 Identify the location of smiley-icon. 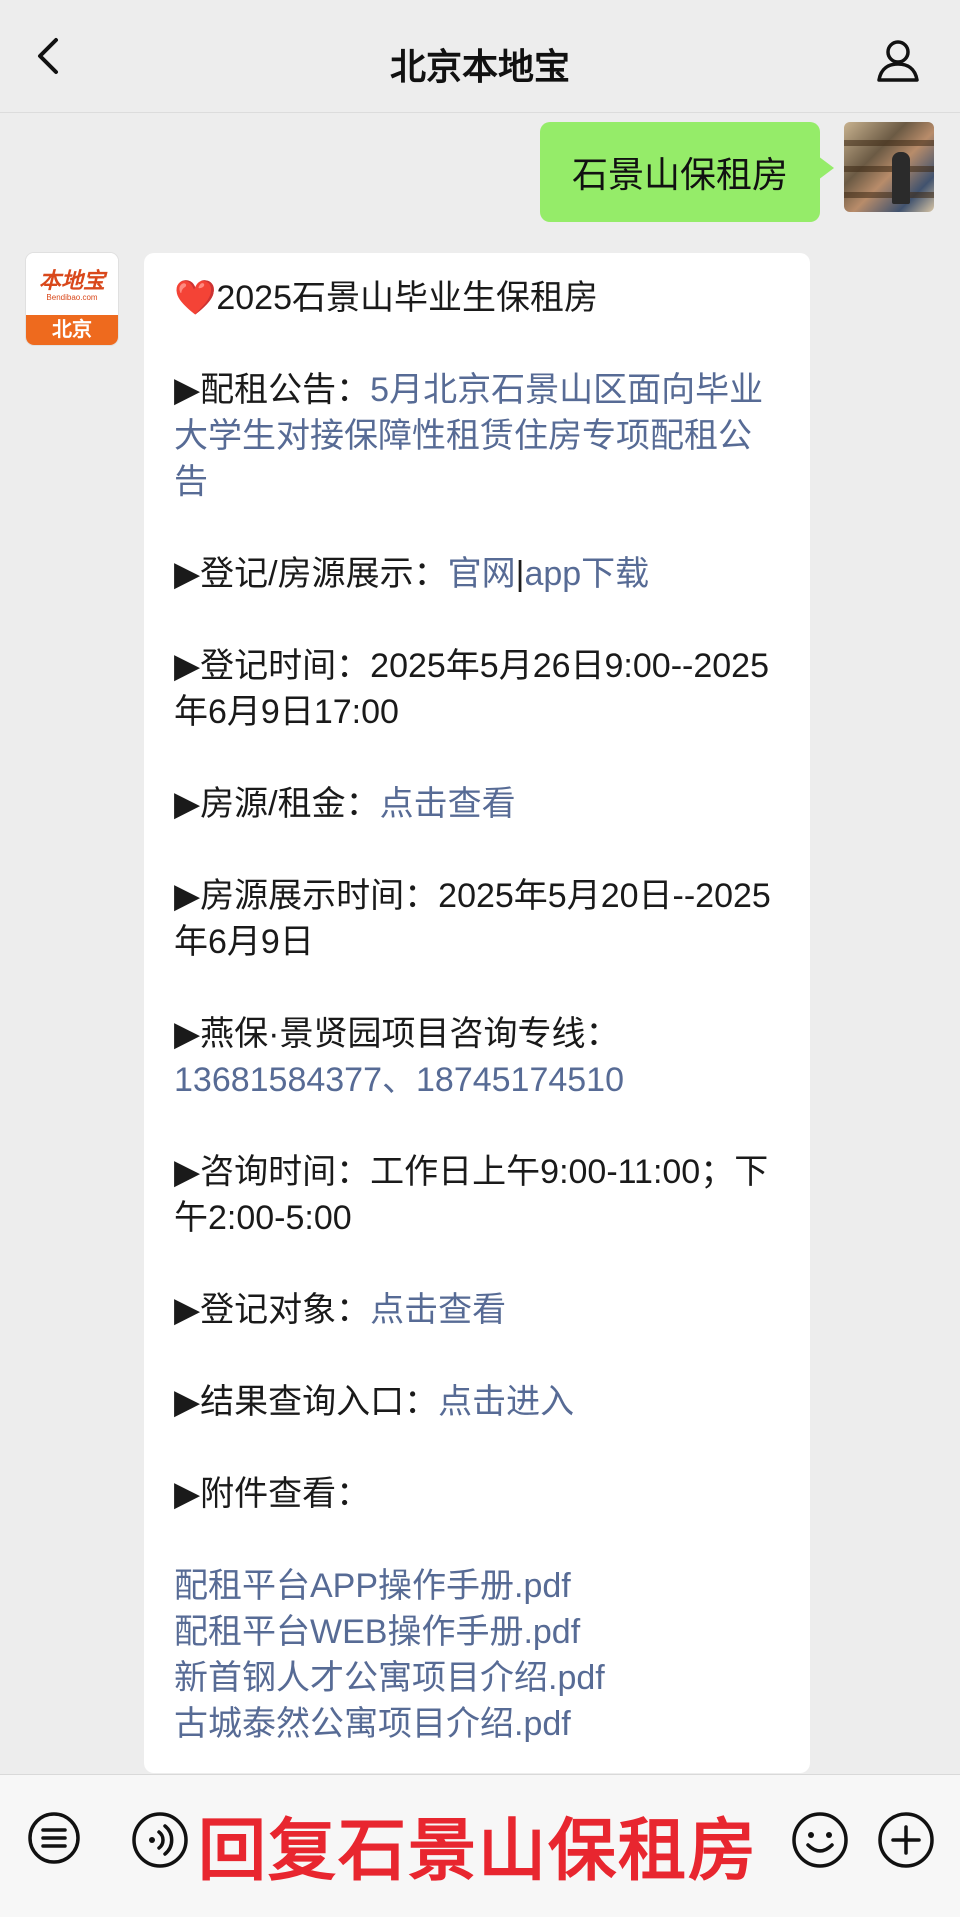
(820, 1840).